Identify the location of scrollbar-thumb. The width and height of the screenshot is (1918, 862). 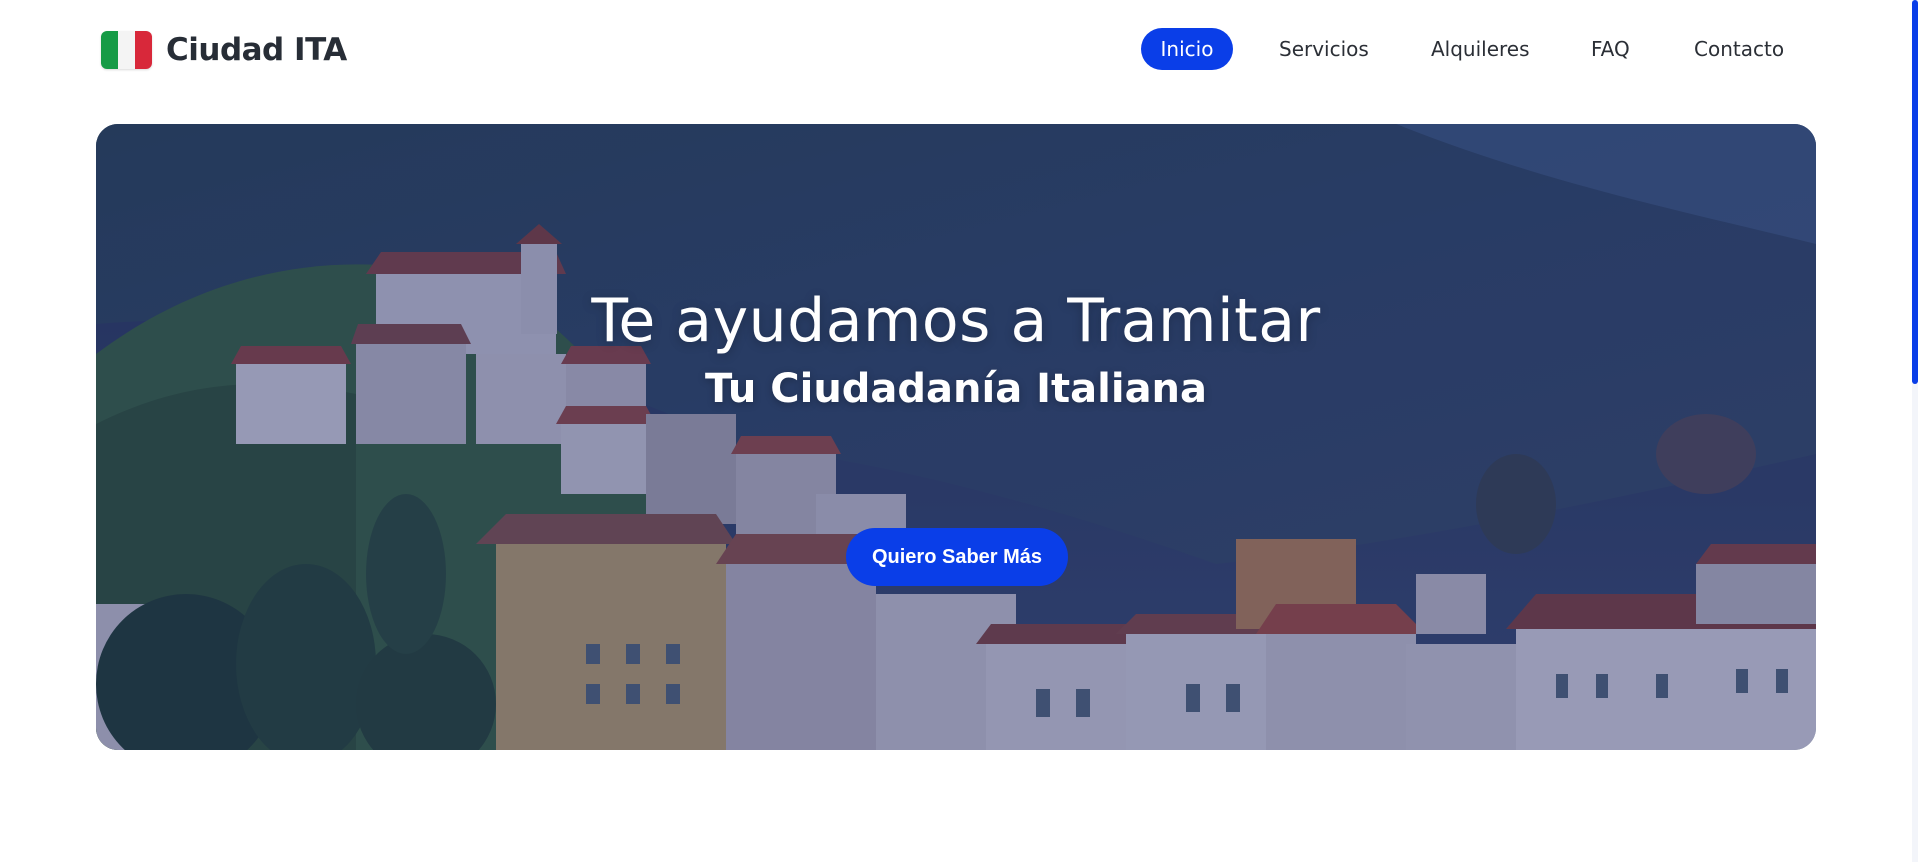
(1915, 192).